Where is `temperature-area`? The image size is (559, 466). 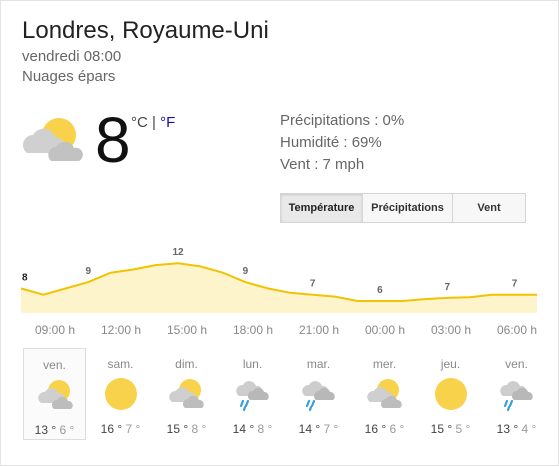
temperature-area is located at coordinates (279, 288).